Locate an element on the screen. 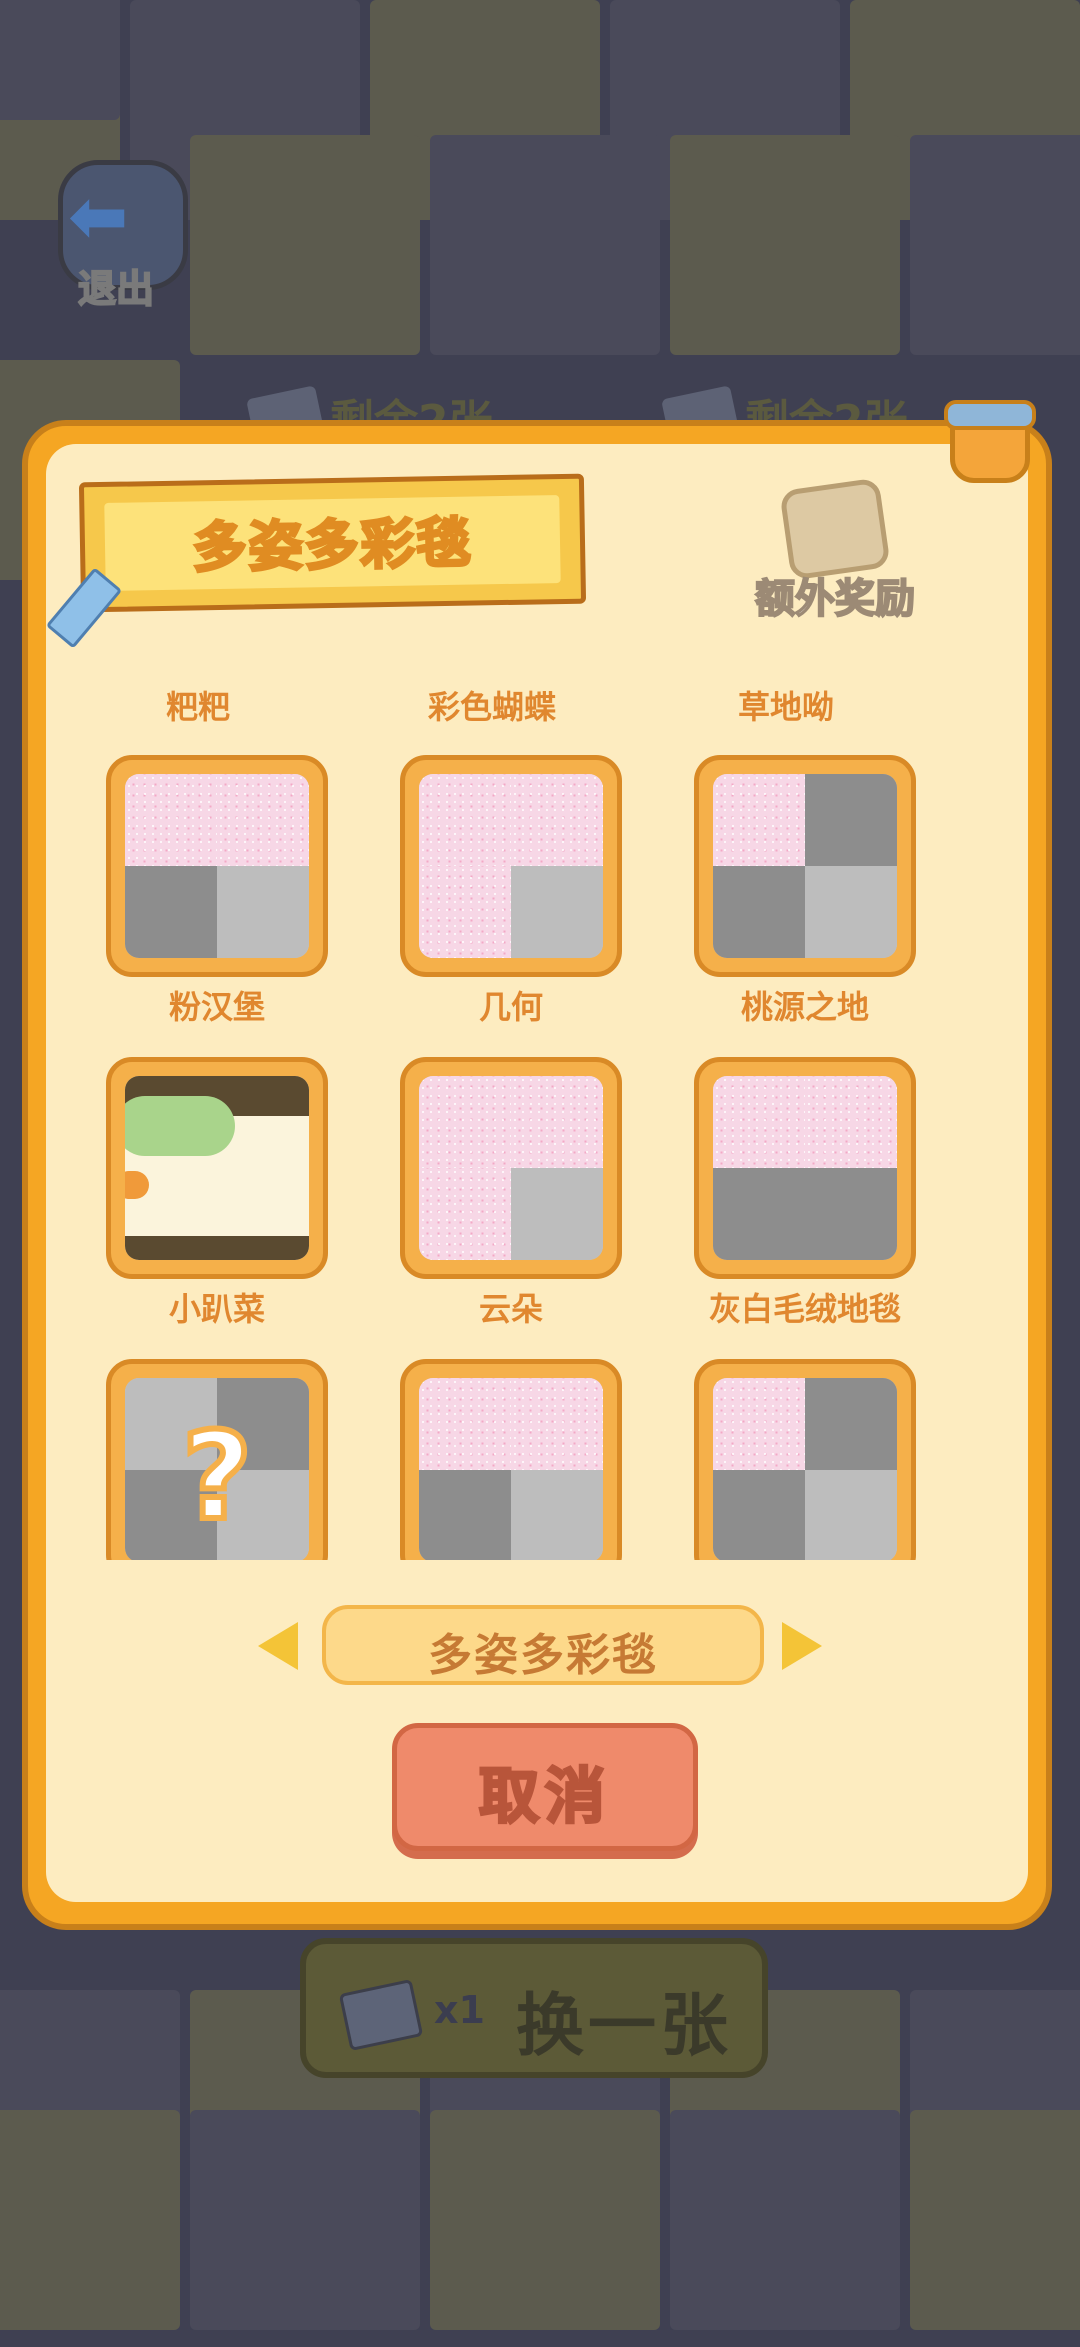 This screenshot has width=1080, height=2347. bonus-label: 额外奖励 is located at coordinates (835, 599).